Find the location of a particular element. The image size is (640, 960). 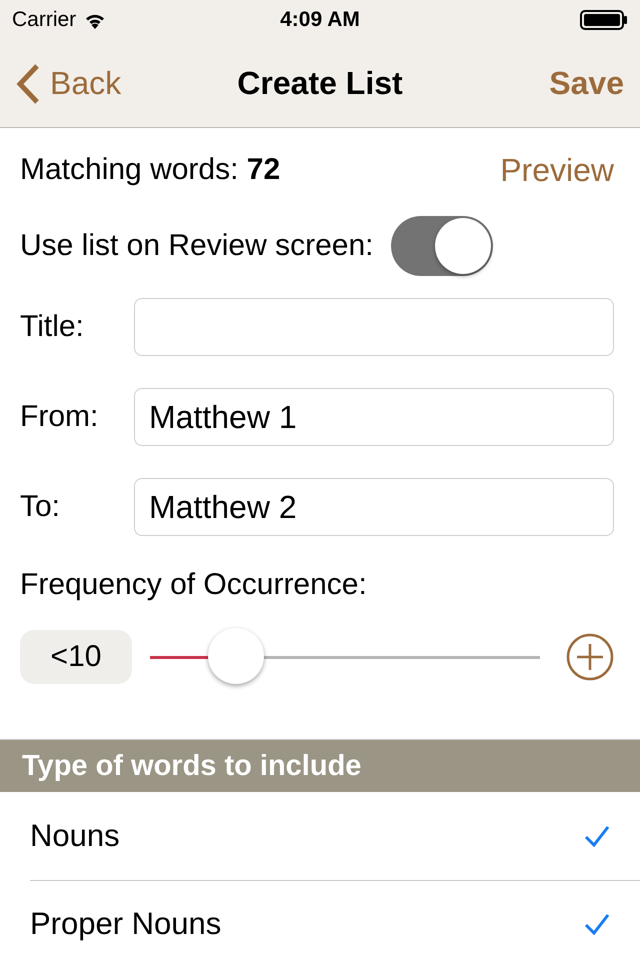

field-label: To: is located at coordinates (41, 507).